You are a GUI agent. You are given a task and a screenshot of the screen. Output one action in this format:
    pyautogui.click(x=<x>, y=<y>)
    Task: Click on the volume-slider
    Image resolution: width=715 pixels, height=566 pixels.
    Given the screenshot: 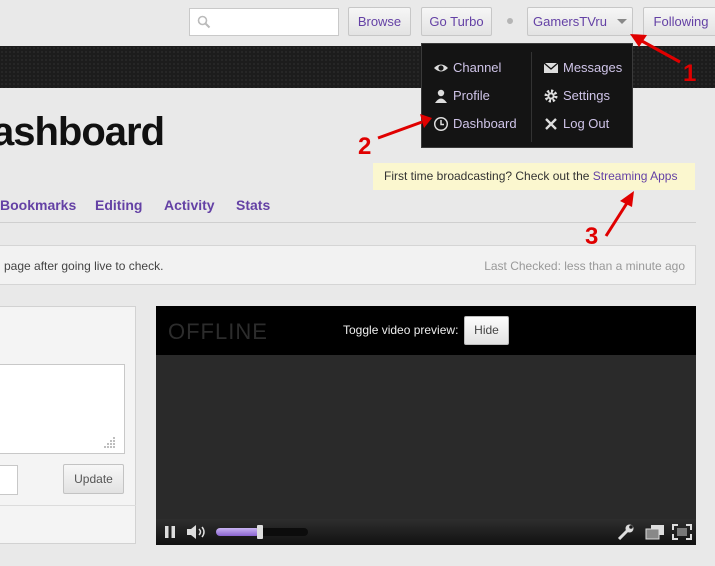 What is the action you would take?
    pyautogui.click(x=262, y=532)
    